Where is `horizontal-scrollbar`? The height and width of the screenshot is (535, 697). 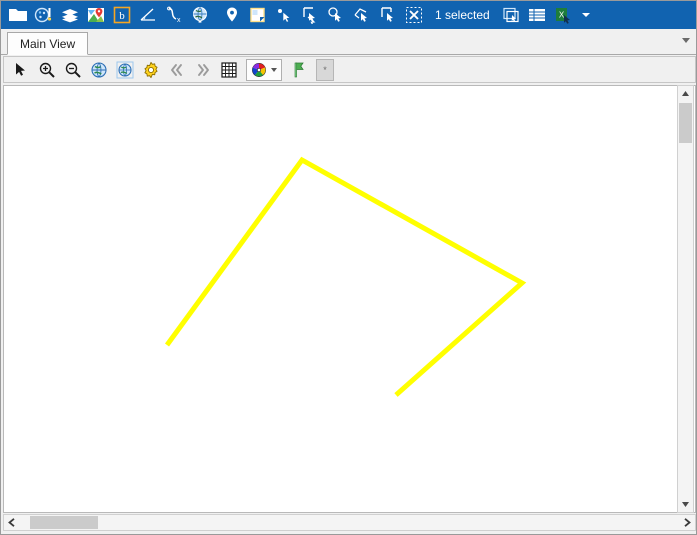 horizontal-scrollbar is located at coordinates (349, 522).